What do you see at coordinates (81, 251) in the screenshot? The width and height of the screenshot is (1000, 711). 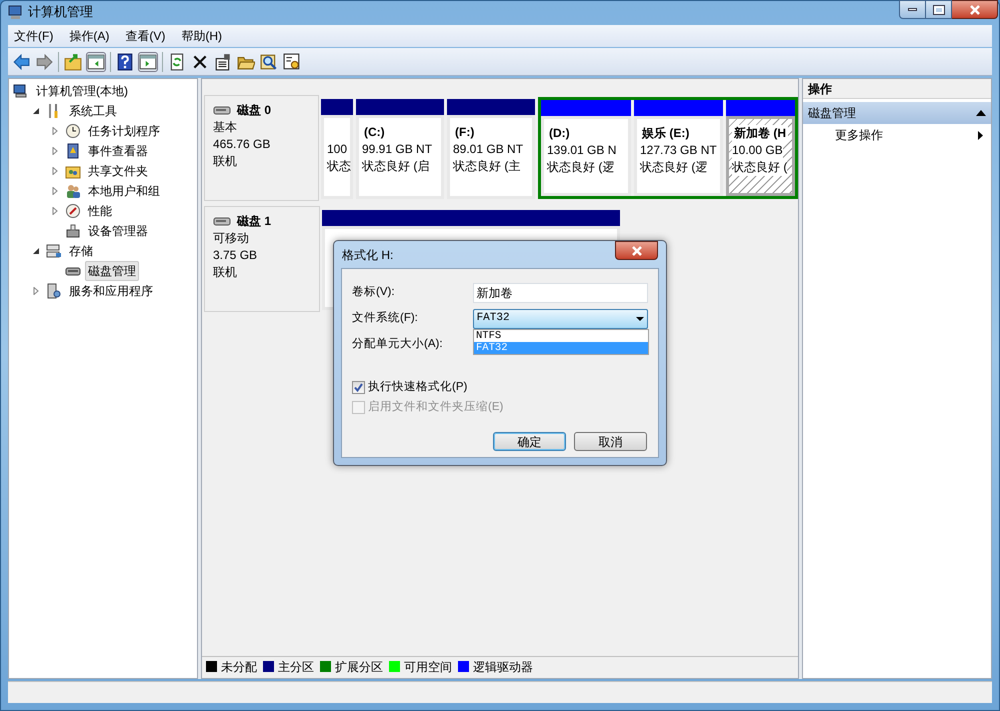 I see `tree-item: 存储` at bounding box center [81, 251].